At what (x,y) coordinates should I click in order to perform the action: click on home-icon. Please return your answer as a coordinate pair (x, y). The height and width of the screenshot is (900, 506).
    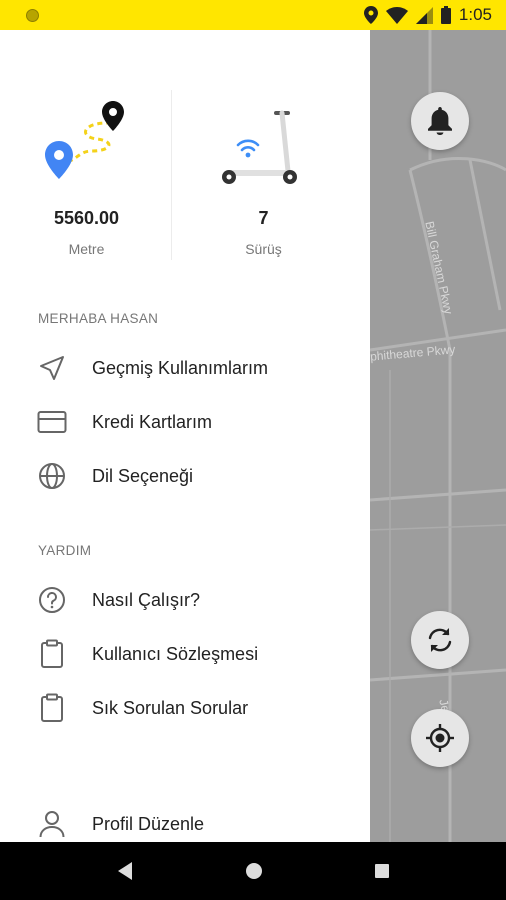
    Looking at the image, I should click on (254, 871).